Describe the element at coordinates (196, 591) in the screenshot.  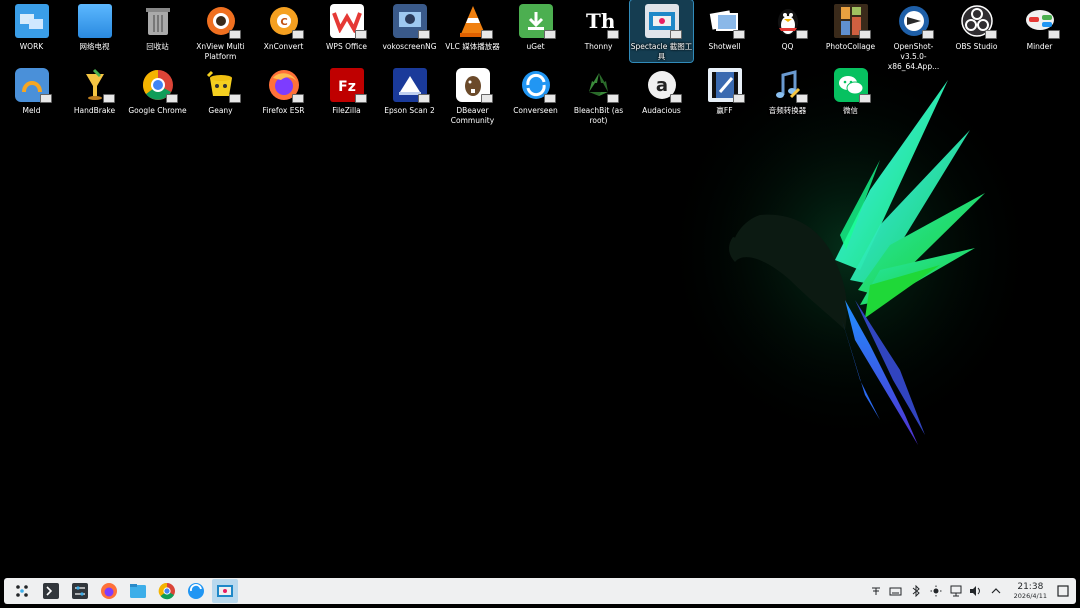
I see `taskbar-converseen-button` at that location.